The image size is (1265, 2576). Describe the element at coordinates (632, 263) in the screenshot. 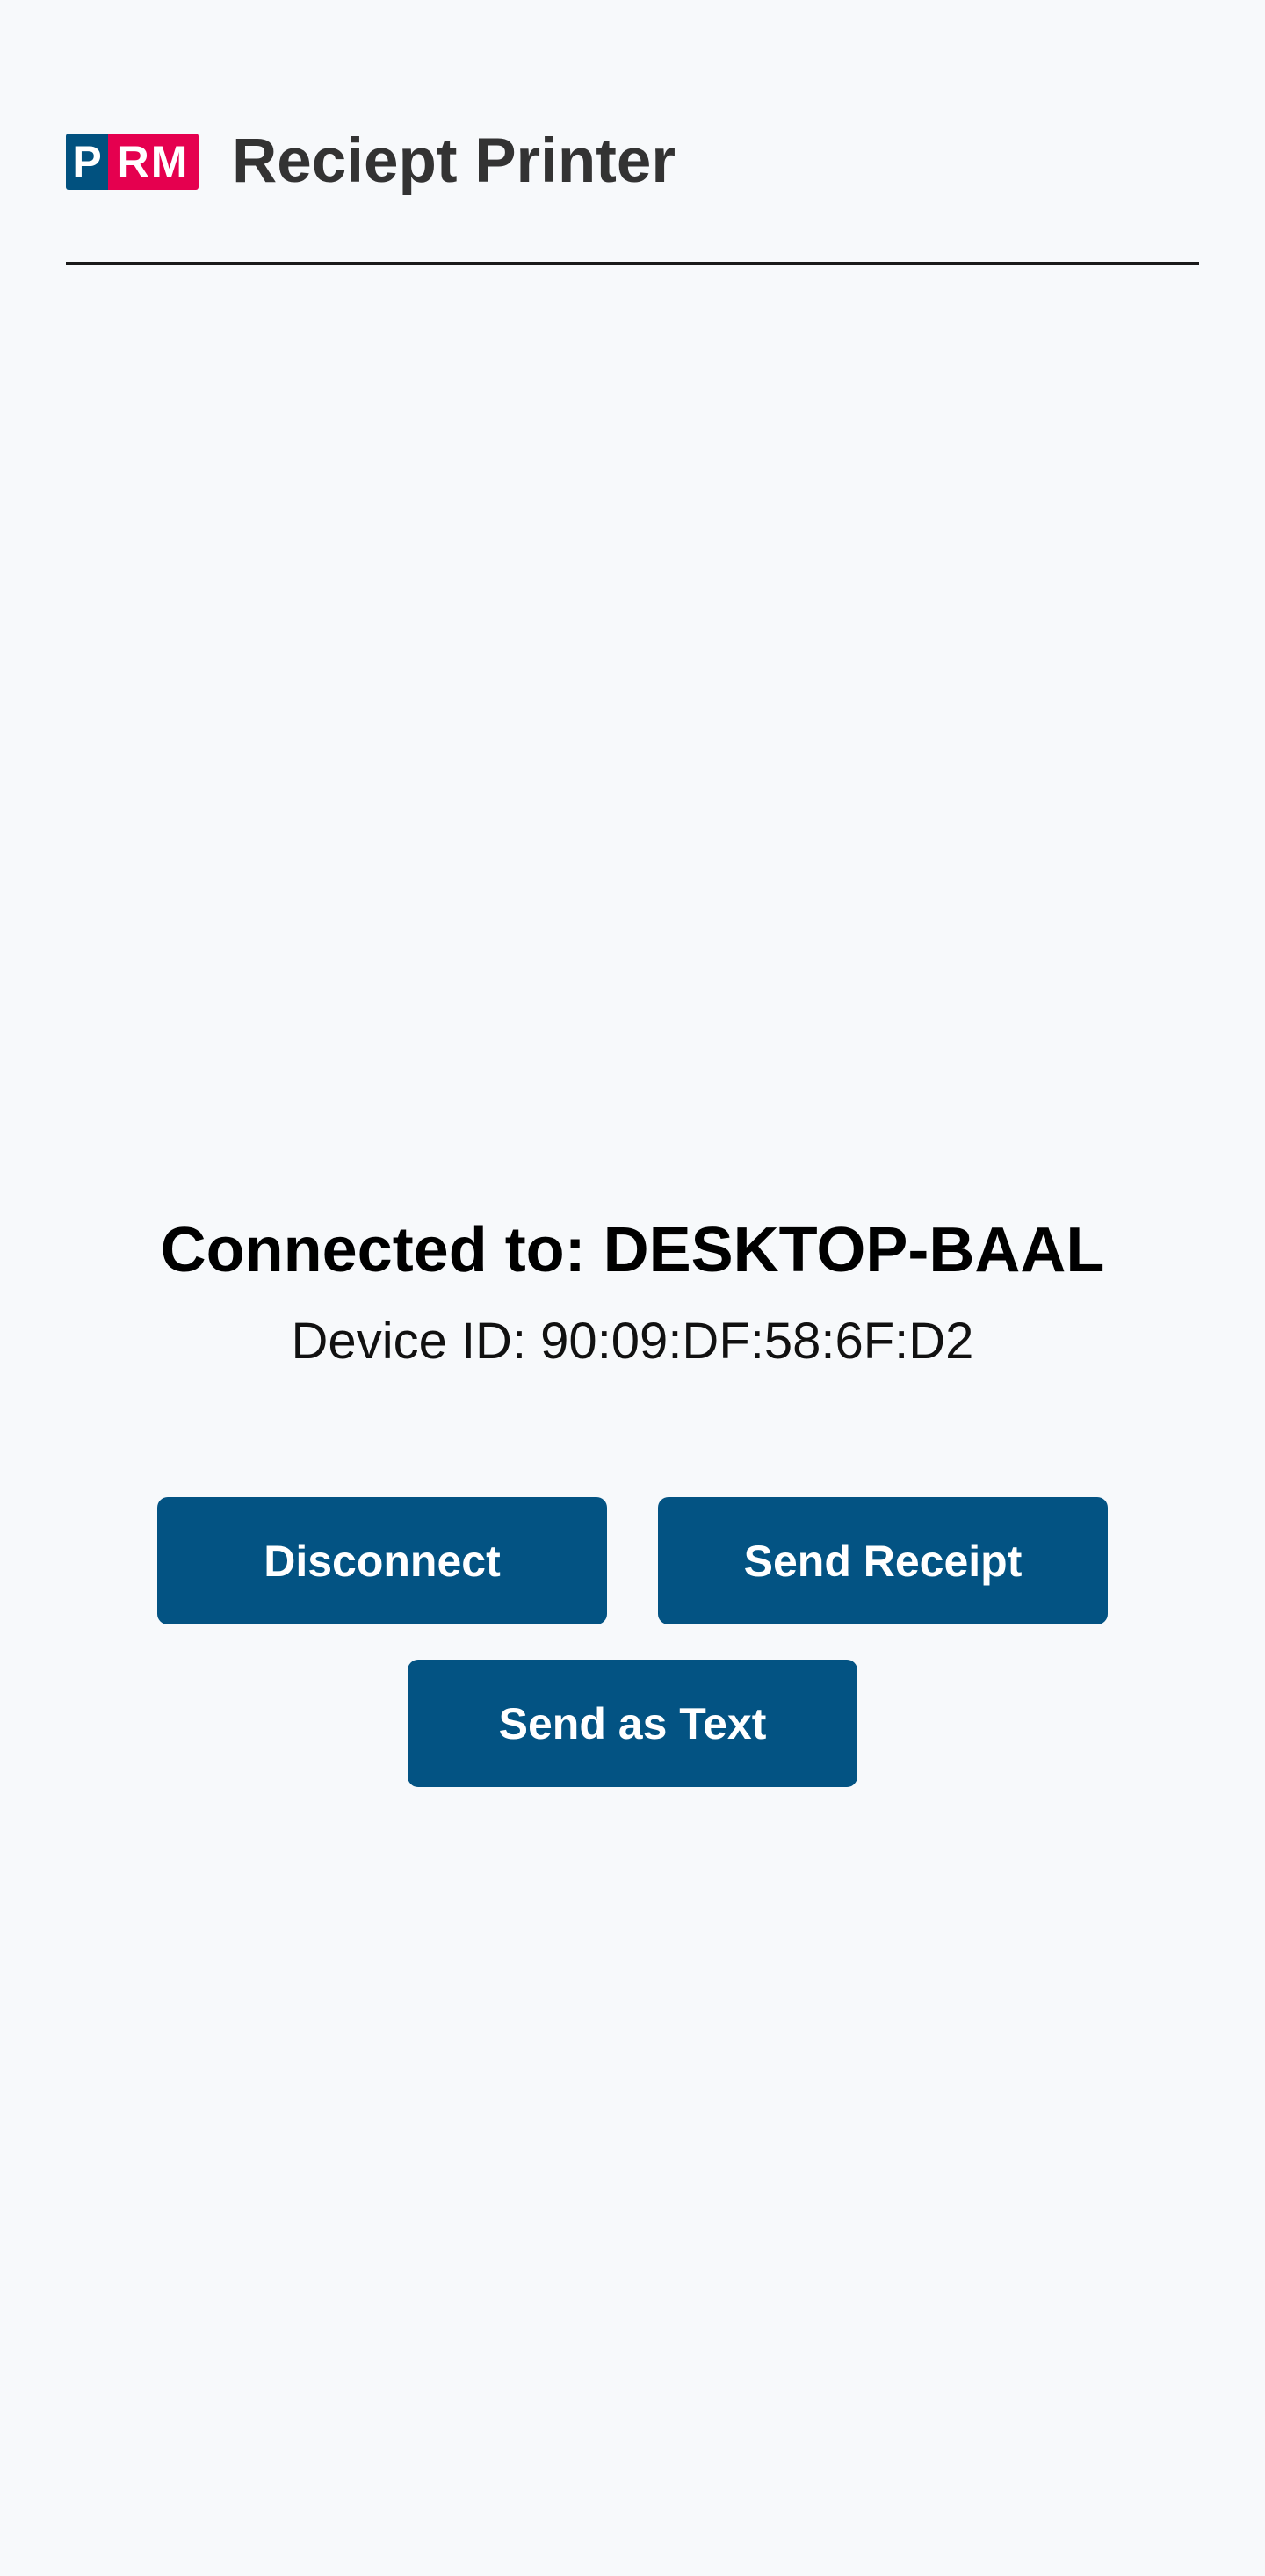

I see `header-divider` at that location.